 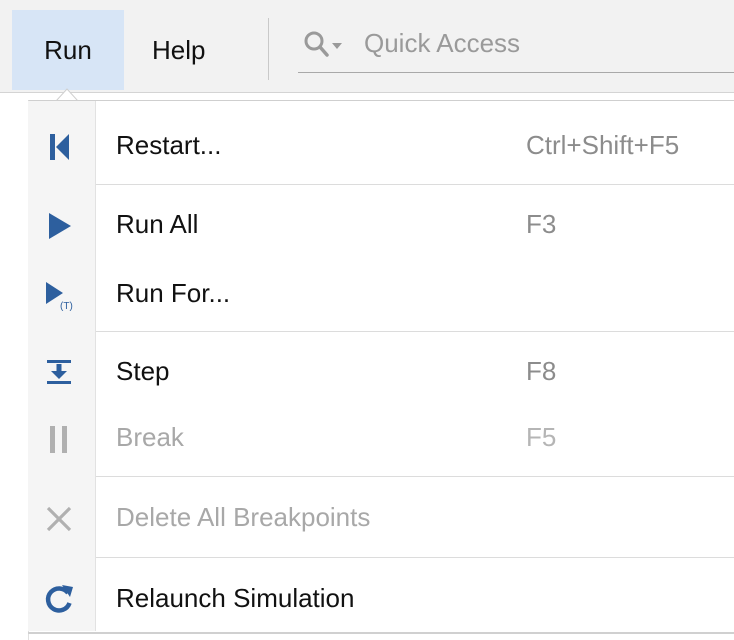 I want to click on relaunch-icon, so click(x=59, y=599).